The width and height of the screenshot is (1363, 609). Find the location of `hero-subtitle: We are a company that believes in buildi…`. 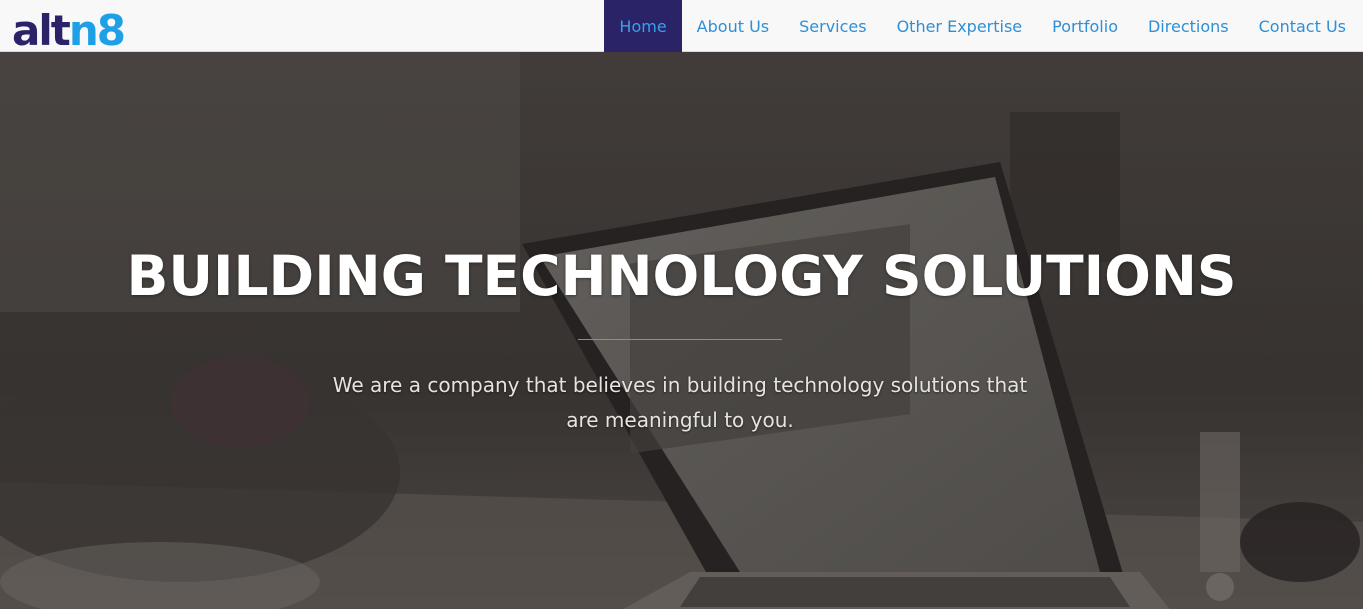

hero-subtitle: We are a company that believes in buildi… is located at coordinates (680, 402).